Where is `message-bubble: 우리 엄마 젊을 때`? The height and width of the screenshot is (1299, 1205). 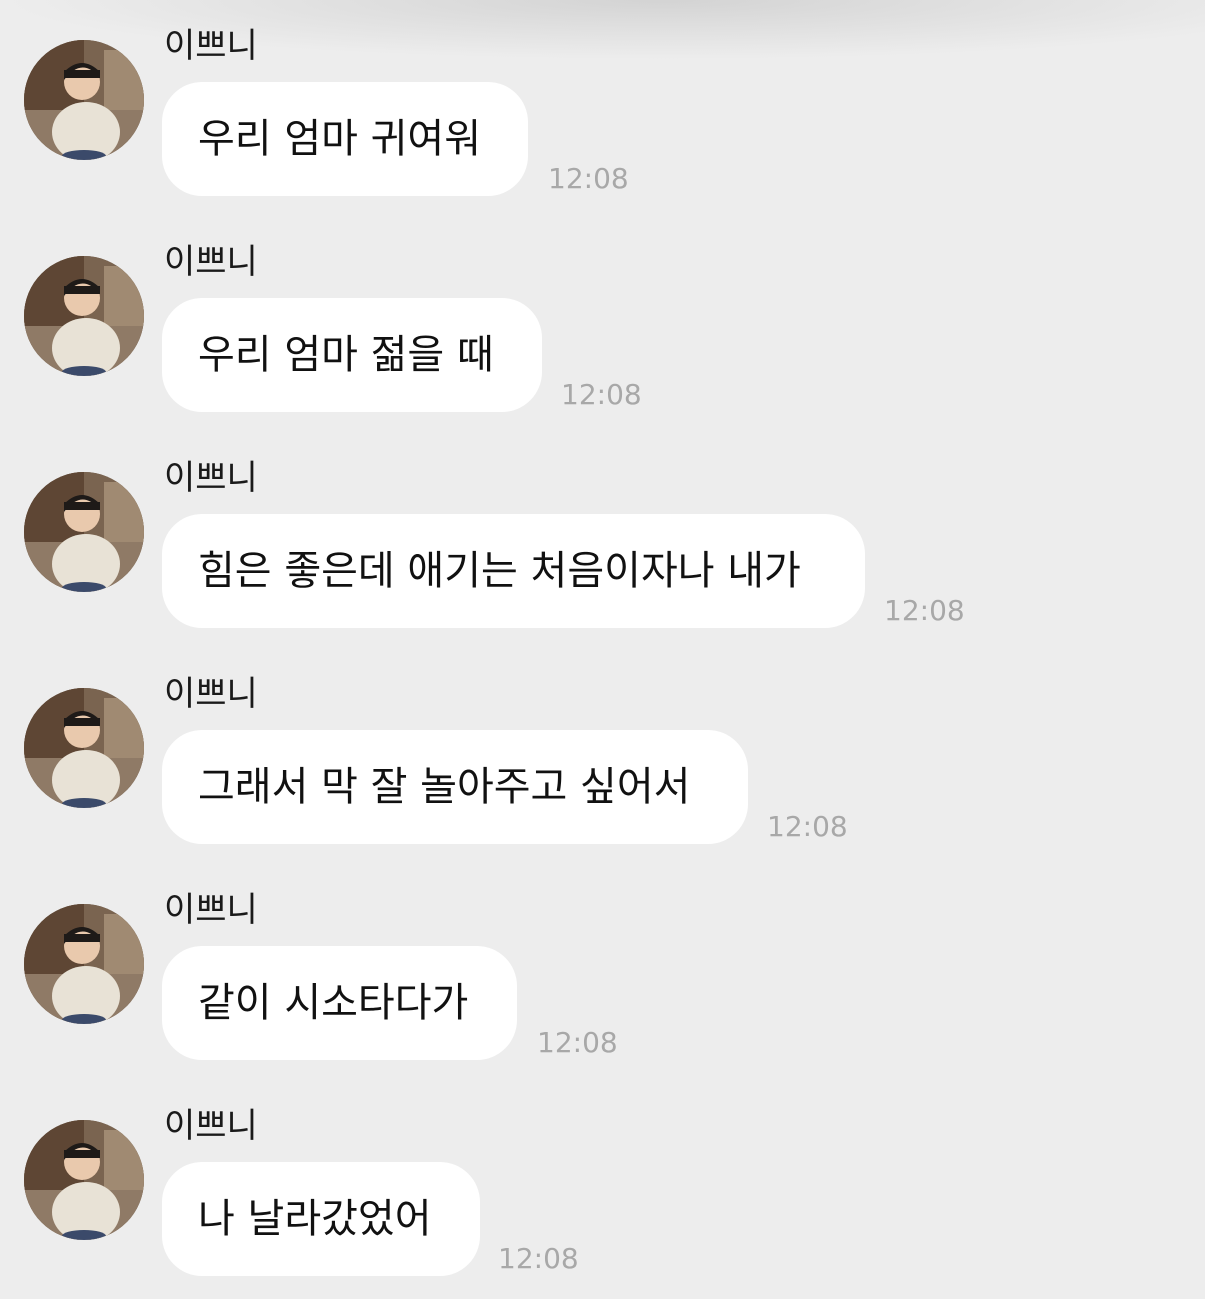
message-bubble: 우리 엄마 젊을 때 is located at coordinates (352, 355).